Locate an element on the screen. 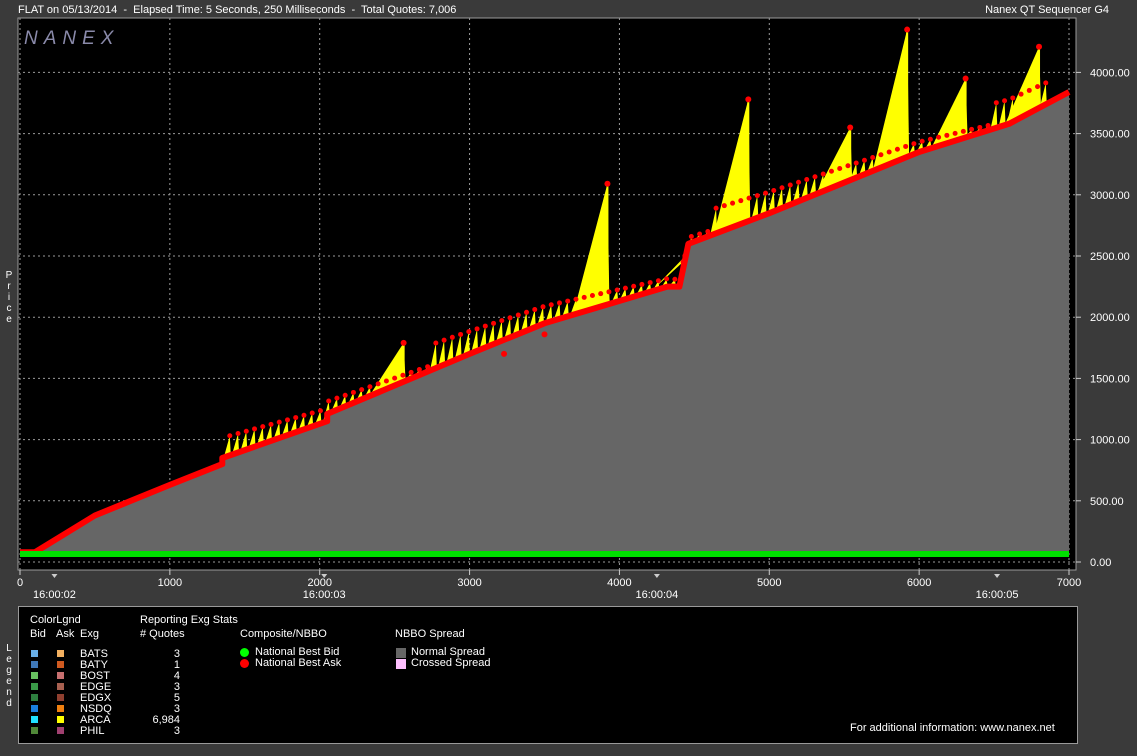  x-tick-label: 1000 is located at coordinates (170, 583).